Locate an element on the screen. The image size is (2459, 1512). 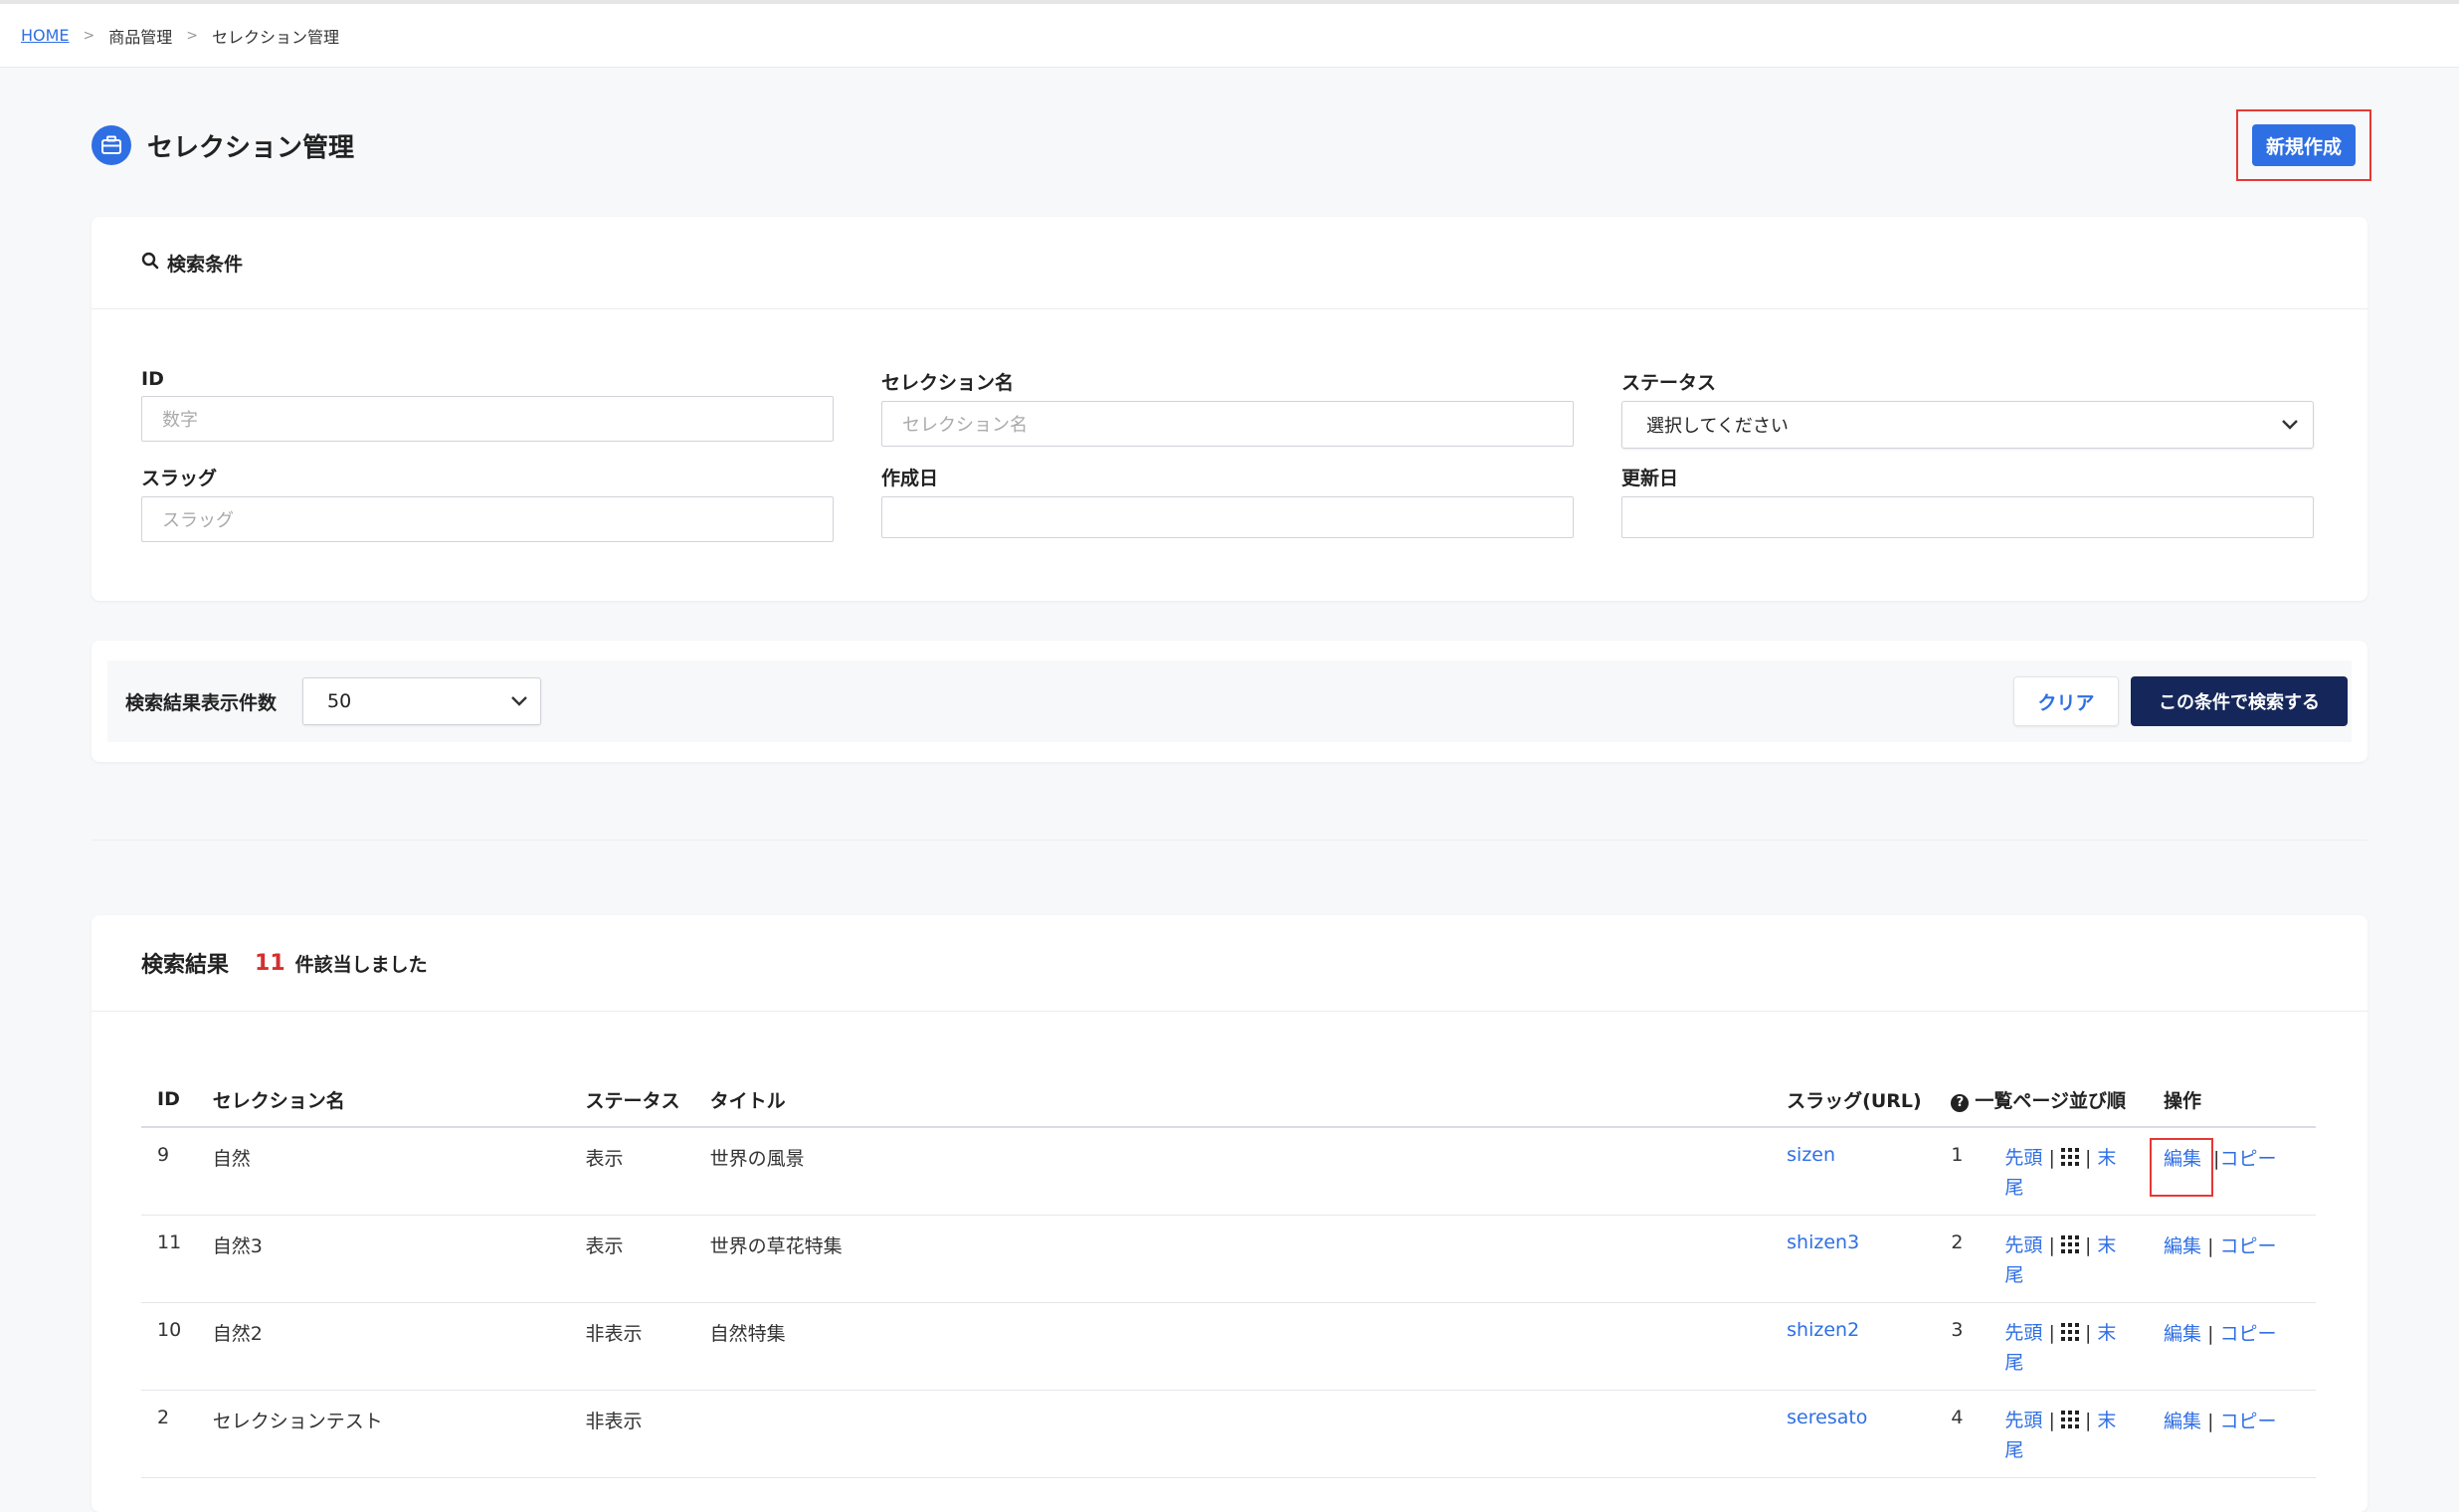
col-order-label: 一覧ページ並び順 is located at coordinates (2051, 1100).